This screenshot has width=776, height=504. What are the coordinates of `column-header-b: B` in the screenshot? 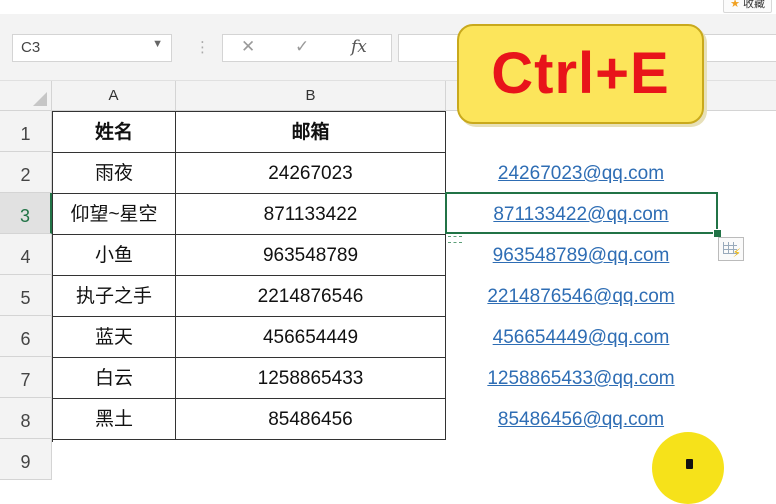 It's located at (311, 96).